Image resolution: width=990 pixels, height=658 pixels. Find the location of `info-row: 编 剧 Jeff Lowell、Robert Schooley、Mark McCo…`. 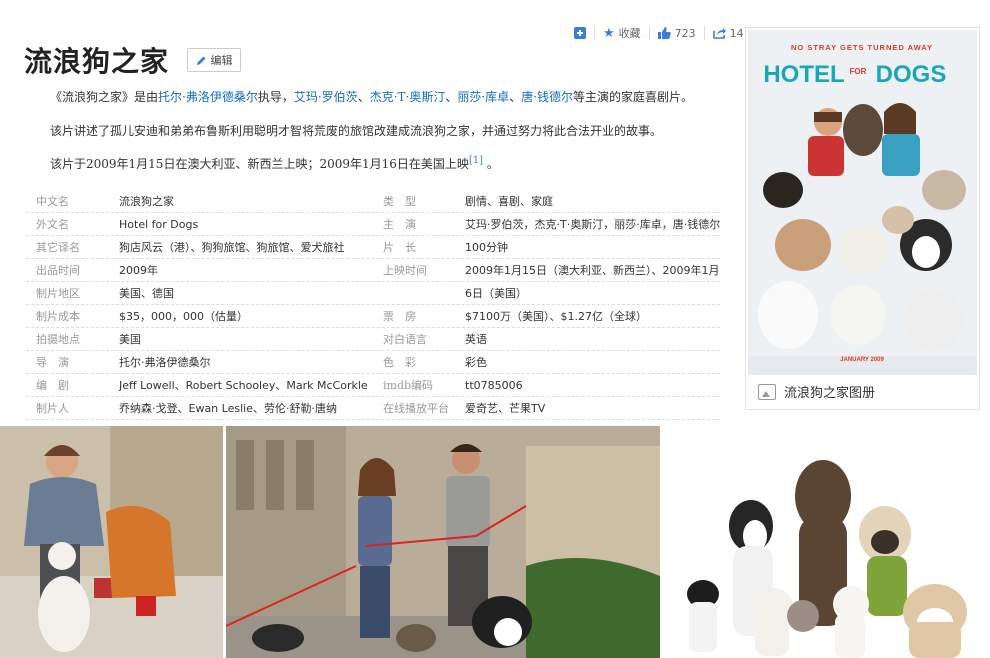

info-row: 编 剧 Jeff Lowell、Robert Schooley、Mark McCo… is located at coordinates (373, 385).